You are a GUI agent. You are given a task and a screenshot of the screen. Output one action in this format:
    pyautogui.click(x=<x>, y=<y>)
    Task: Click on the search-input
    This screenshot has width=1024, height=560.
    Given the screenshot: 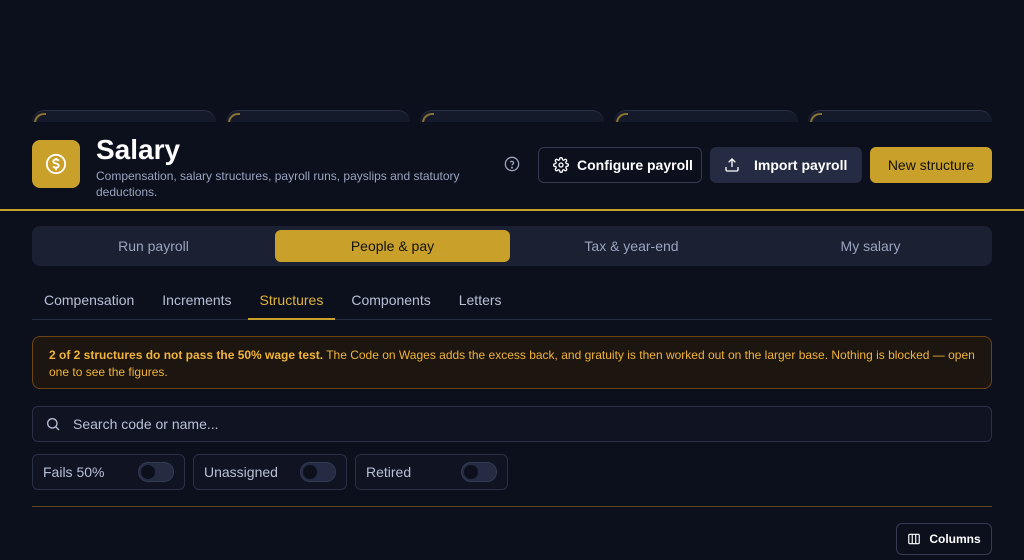 What is the action you would take?
    pyautogui.click(x=532, y=424)
    